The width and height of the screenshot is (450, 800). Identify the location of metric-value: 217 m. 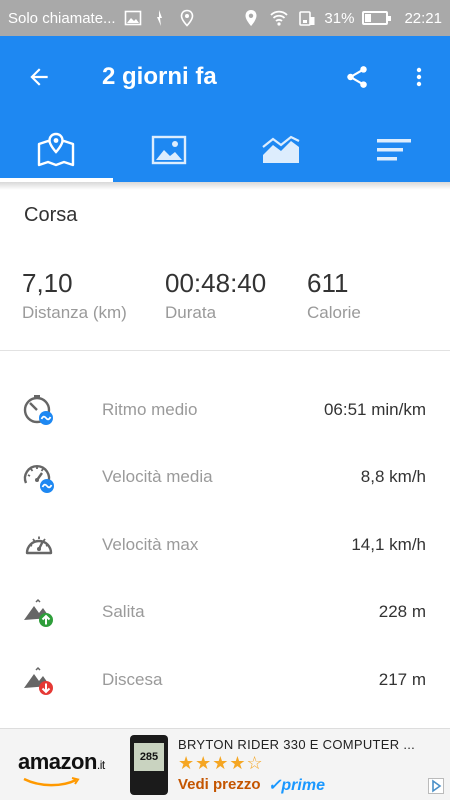
(402, 679).